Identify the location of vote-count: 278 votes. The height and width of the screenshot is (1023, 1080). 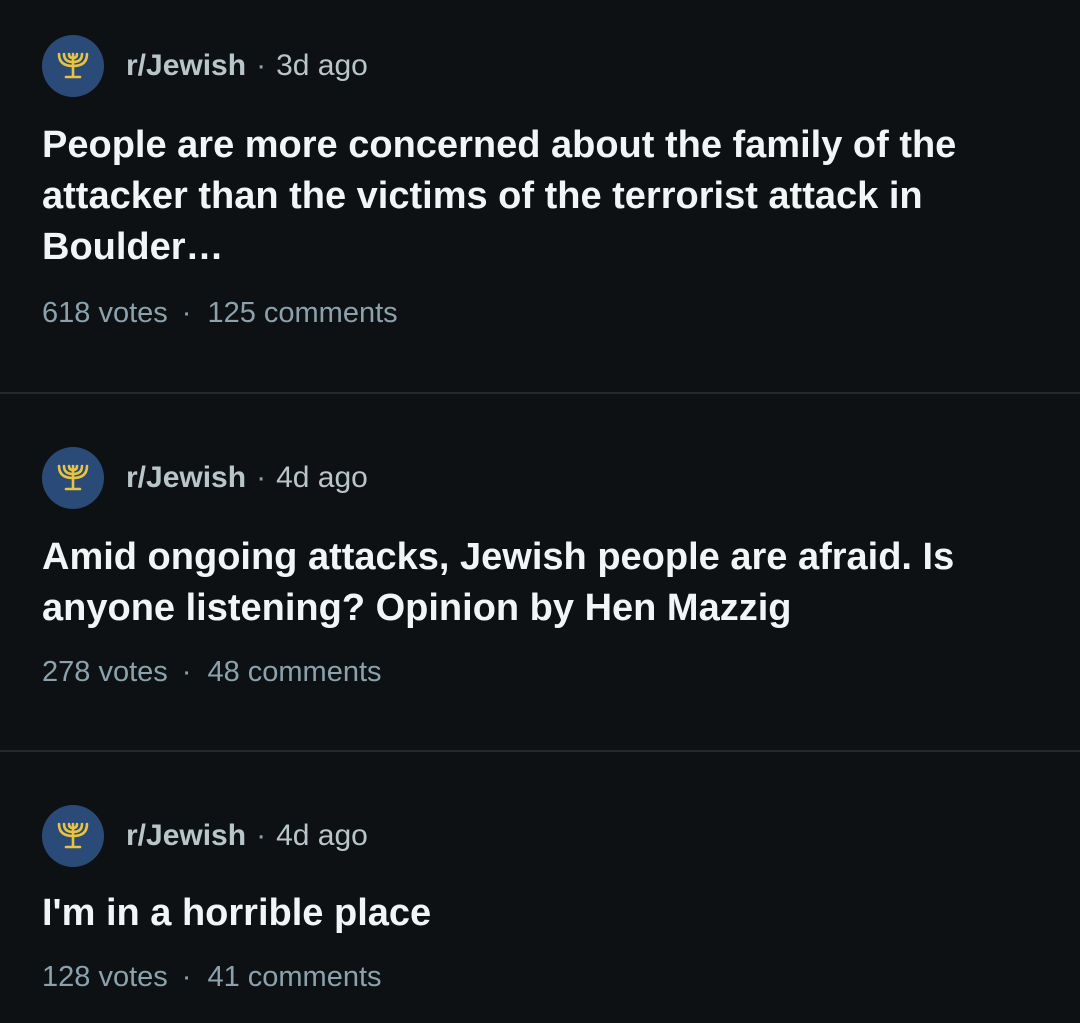
(105, 672).